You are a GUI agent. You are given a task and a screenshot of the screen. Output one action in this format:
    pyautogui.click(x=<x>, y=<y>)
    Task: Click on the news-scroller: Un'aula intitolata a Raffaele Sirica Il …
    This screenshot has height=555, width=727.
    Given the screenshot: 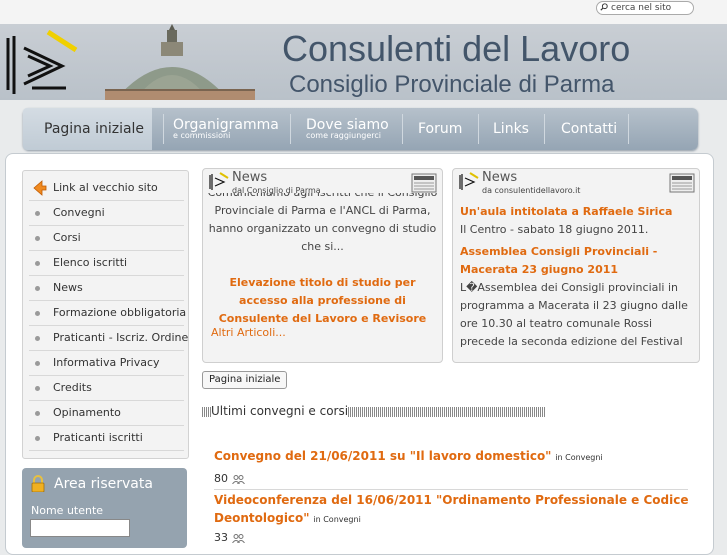 What is the action you would take?
    pyautogui.click(x=577, y=281)
    